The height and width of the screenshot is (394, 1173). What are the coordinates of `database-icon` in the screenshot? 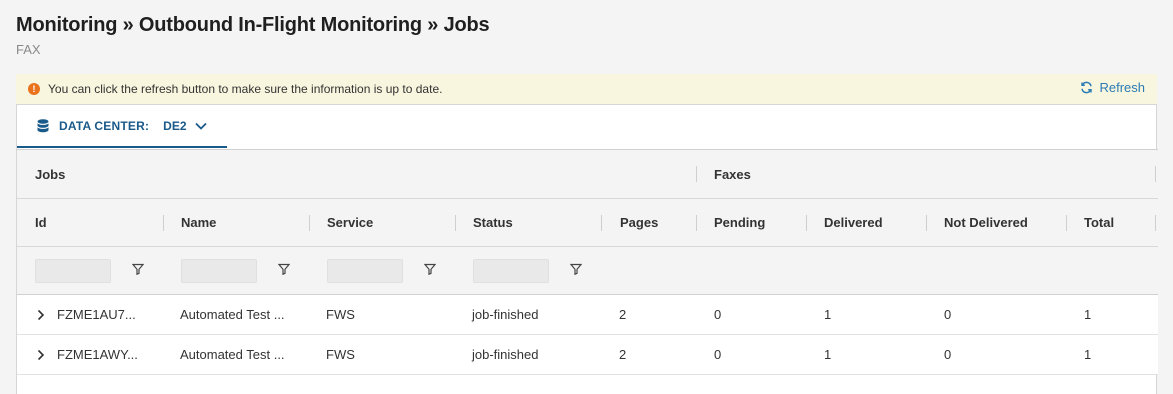 It's located at (43, 125).